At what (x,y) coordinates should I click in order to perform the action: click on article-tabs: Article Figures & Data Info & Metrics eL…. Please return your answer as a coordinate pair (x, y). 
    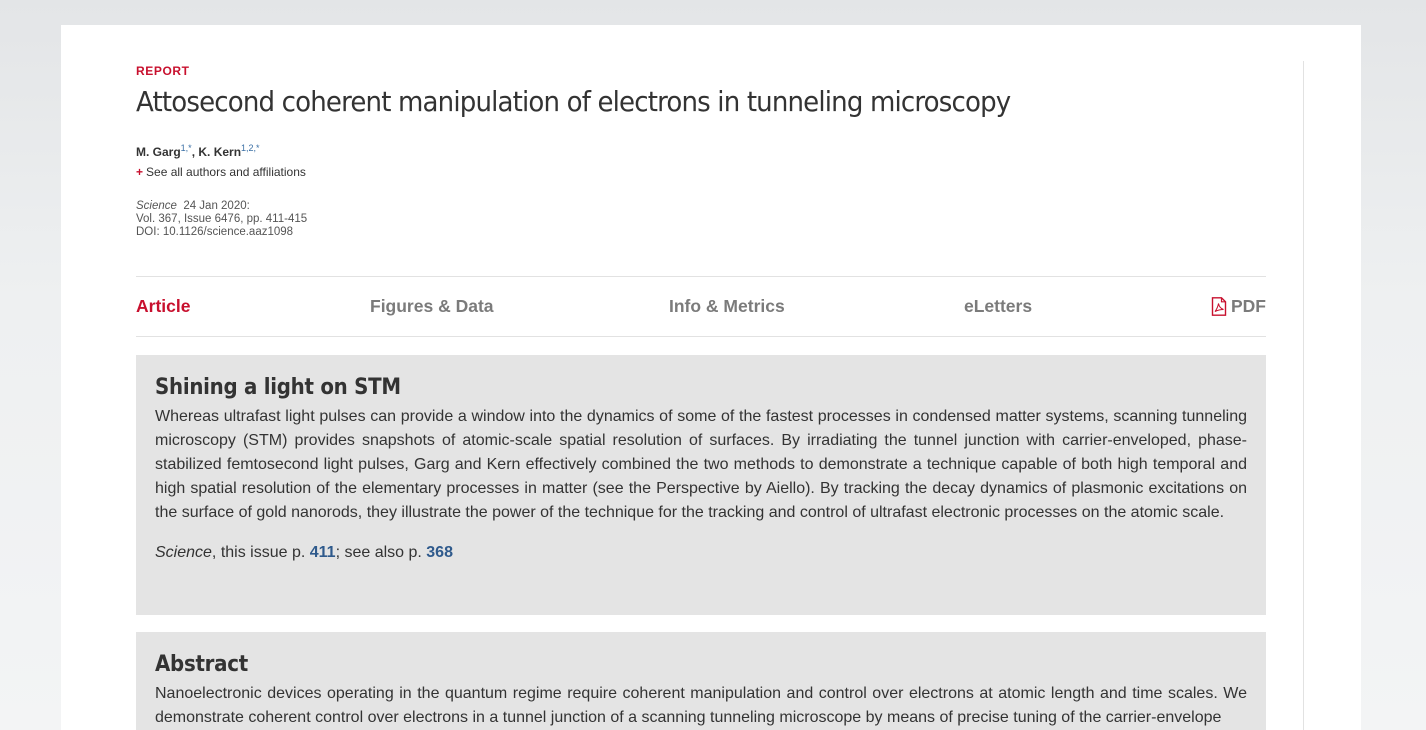
    Looking at the image, I should click on (701, 306).